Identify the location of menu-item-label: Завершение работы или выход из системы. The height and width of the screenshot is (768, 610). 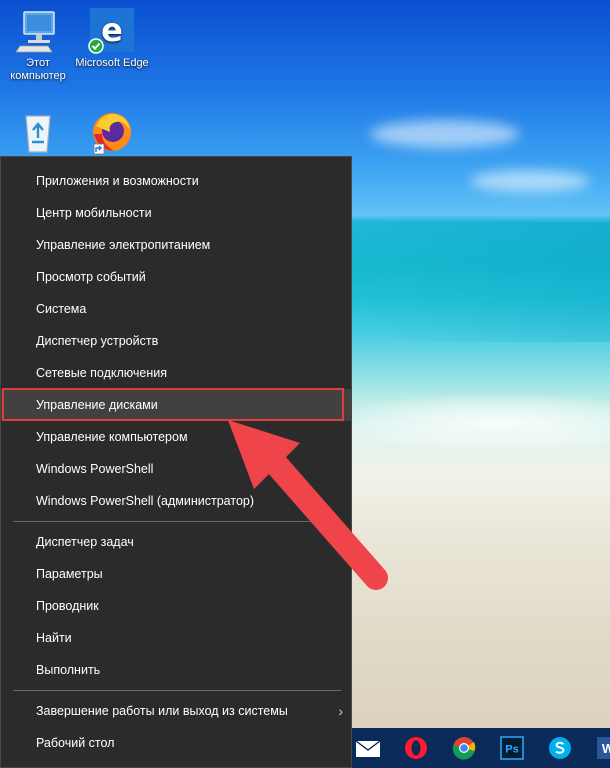
(162, 711).